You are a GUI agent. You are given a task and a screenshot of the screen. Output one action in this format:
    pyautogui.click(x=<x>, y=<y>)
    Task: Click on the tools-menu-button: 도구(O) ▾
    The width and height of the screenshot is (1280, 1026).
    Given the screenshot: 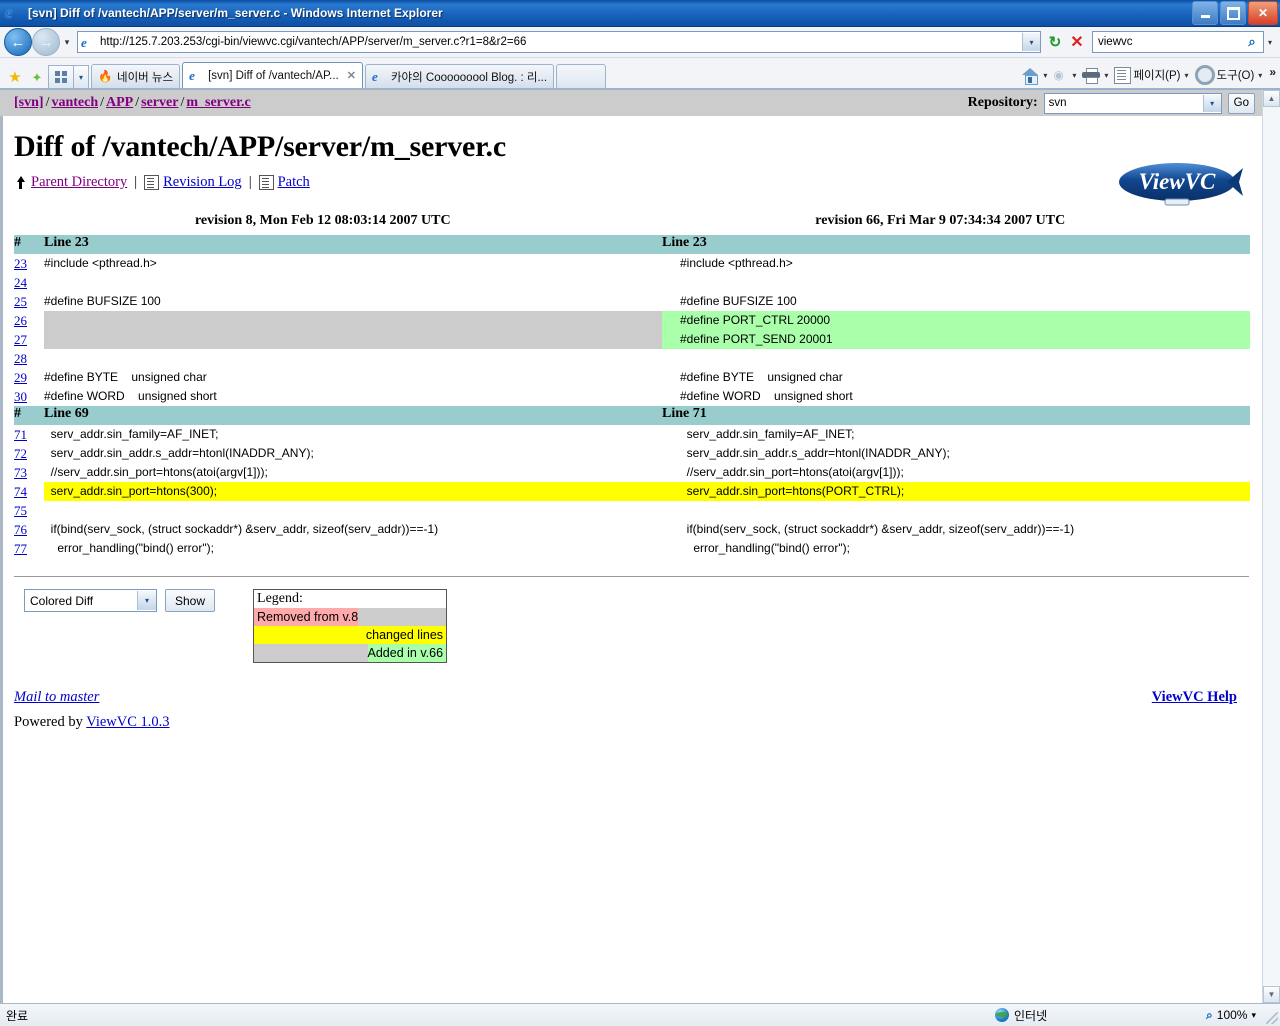 What is the action you would take?
    pyautogui.click(x=1230, y=75)
    